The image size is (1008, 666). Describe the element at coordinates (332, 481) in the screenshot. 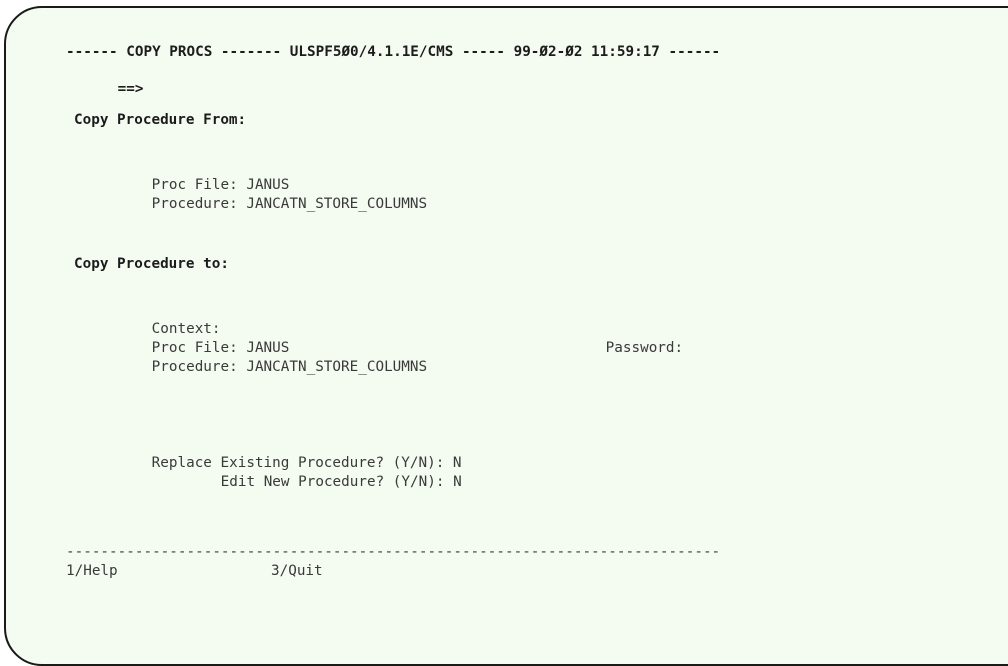

I see `edit-option-label: Edit New Procedure? (Y/N):` at that location.